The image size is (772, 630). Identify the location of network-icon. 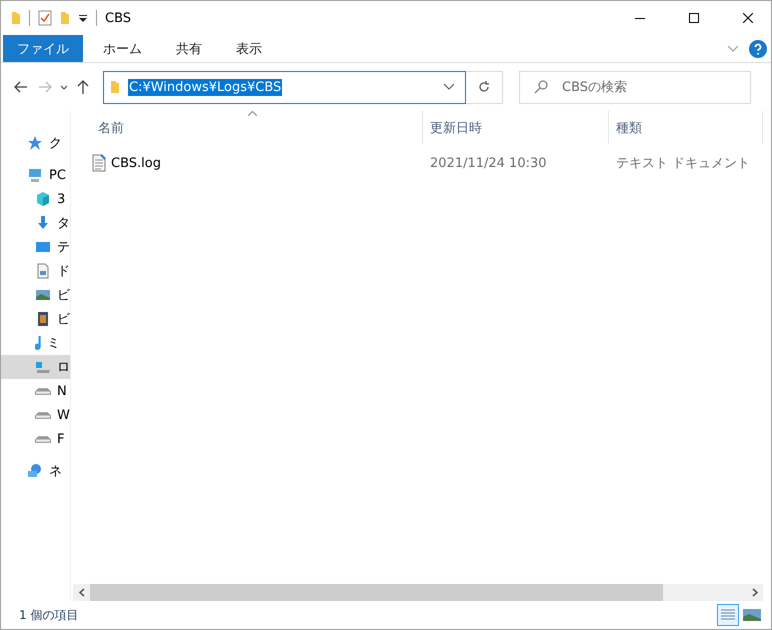
(35, 471).